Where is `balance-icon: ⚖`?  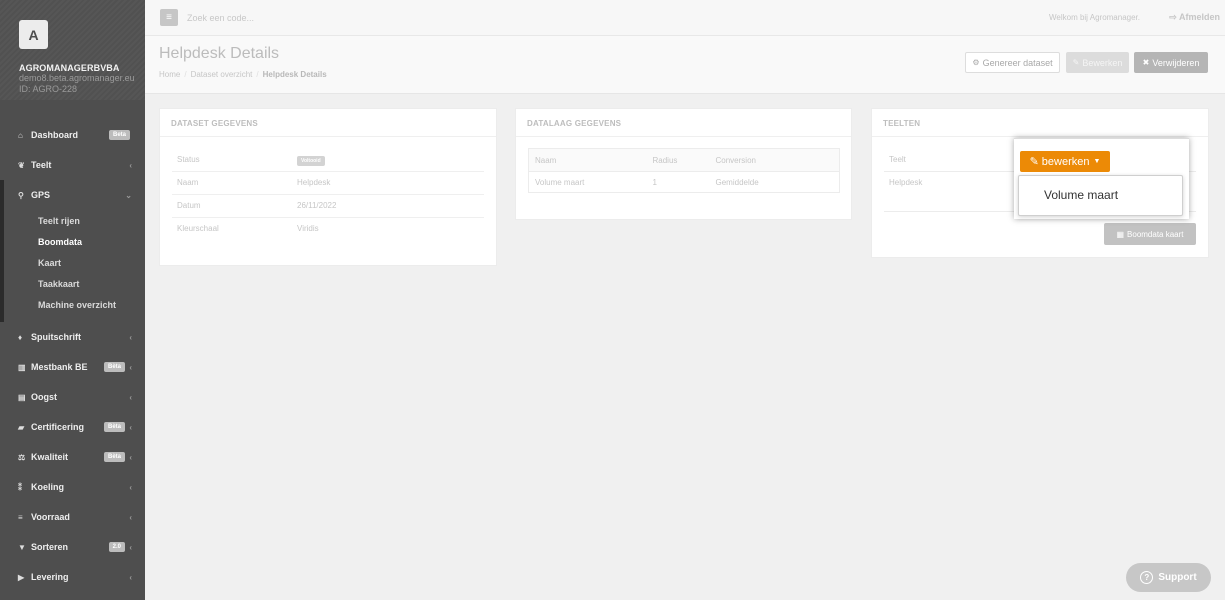
balance-icon: ⚖ is located at coordinates (22, 457).